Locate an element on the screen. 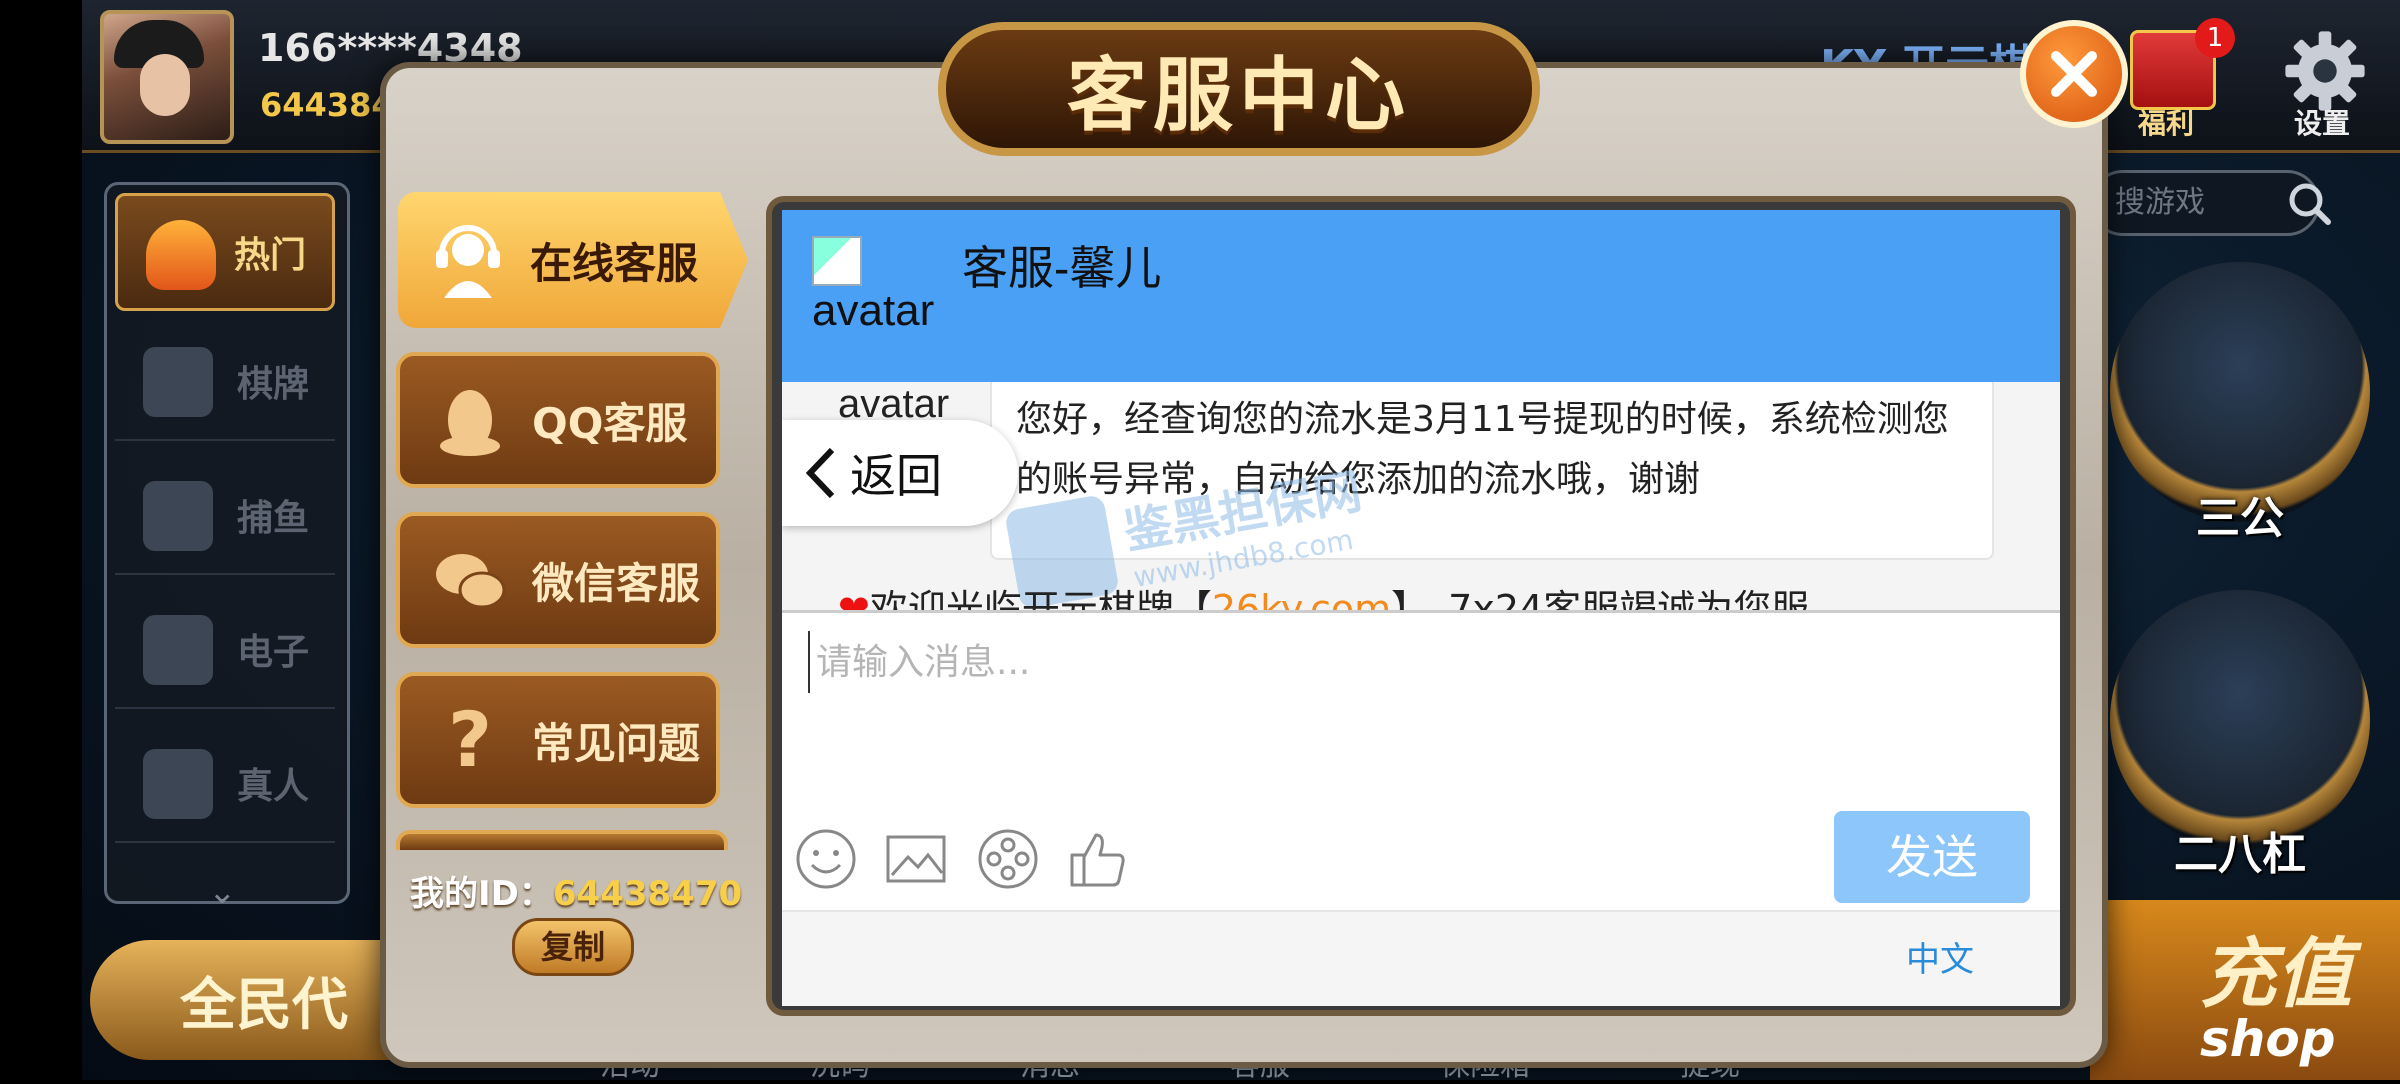 The image size is (2400, 1084). faq-button: ? 常见问题 is located at coordinates (558, 740).